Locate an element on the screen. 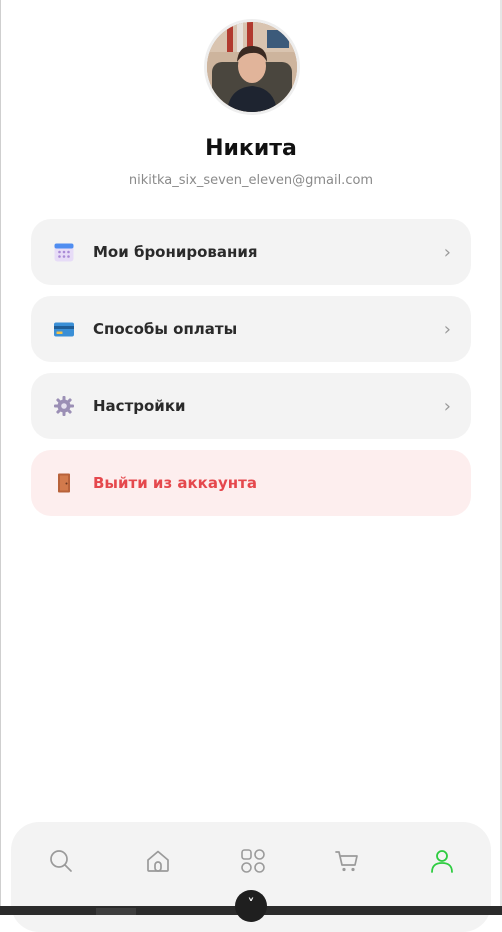 The height and width of the screenshot is (932, 502). nav-profile is located at coordinates (442, 861).